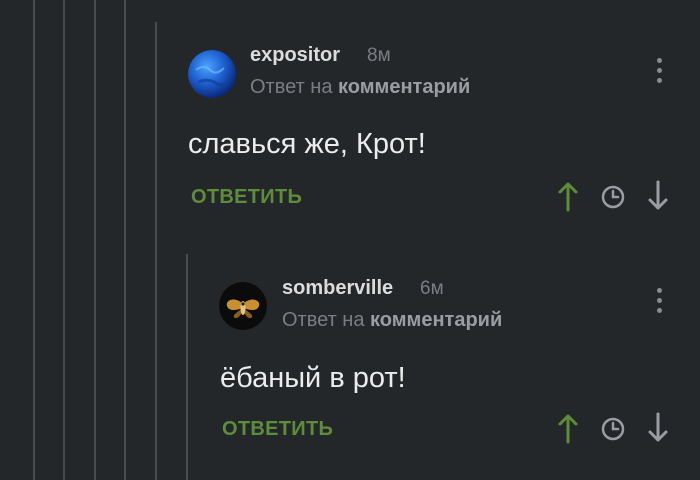  I want to click on blue-planet-avatar-icon, so click(212, 74).